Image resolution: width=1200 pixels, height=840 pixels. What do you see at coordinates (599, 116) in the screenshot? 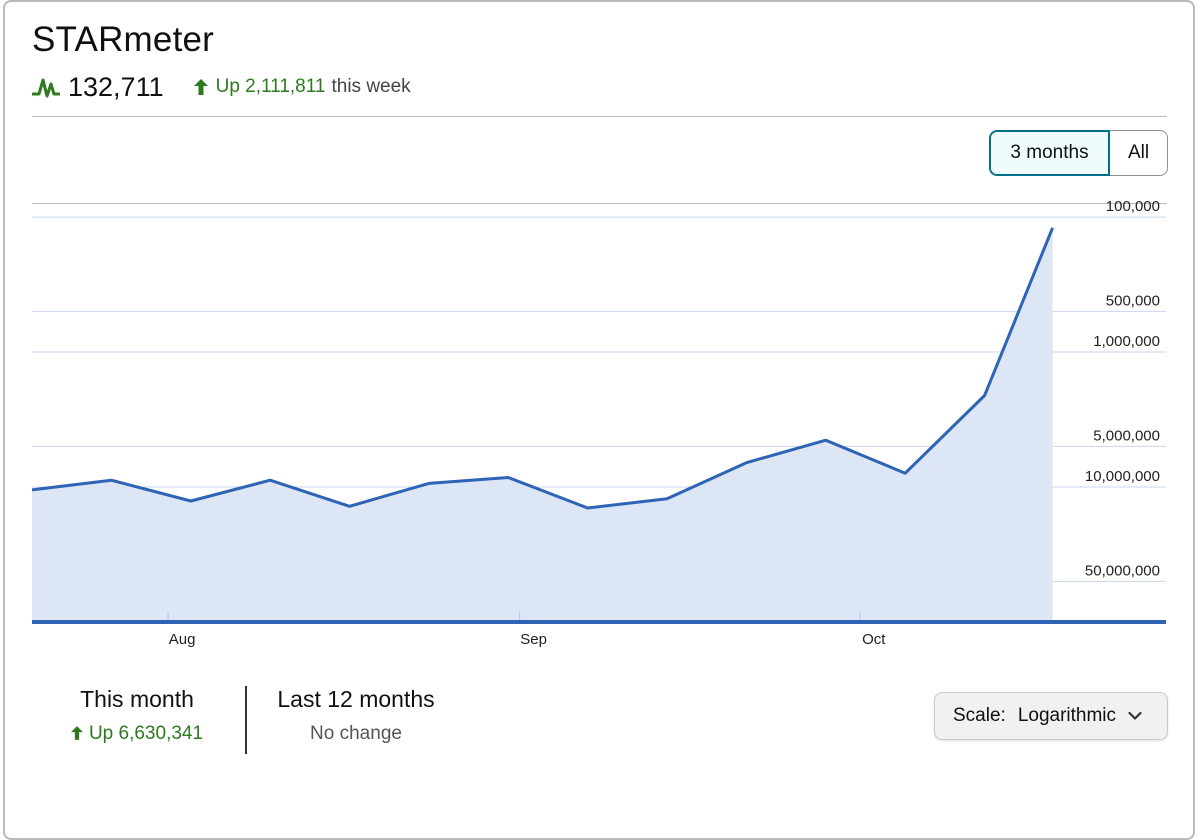
I see `header-divider` at bounding box center [599, 116].